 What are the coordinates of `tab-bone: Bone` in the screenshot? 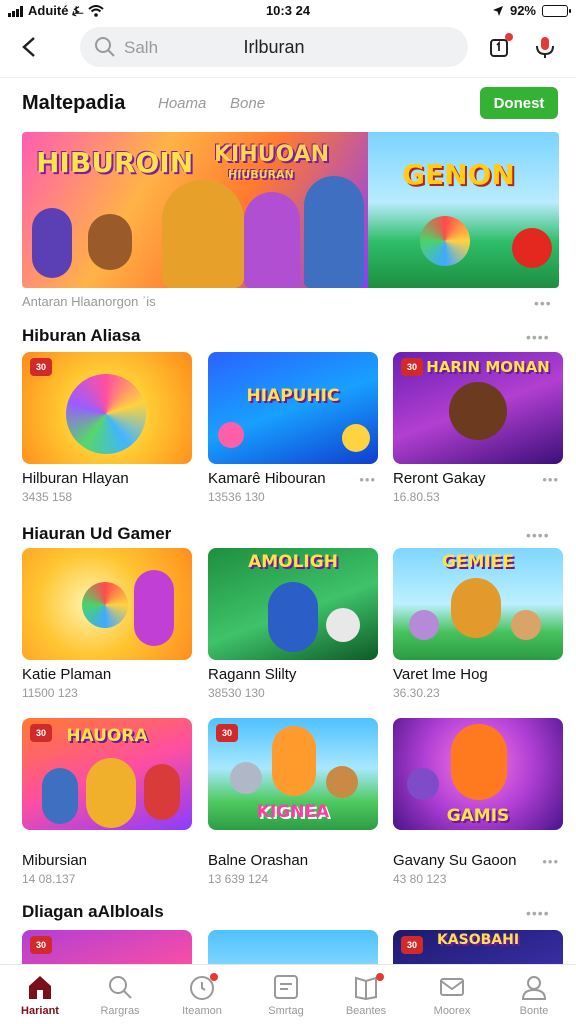 It's located at (247, 103).